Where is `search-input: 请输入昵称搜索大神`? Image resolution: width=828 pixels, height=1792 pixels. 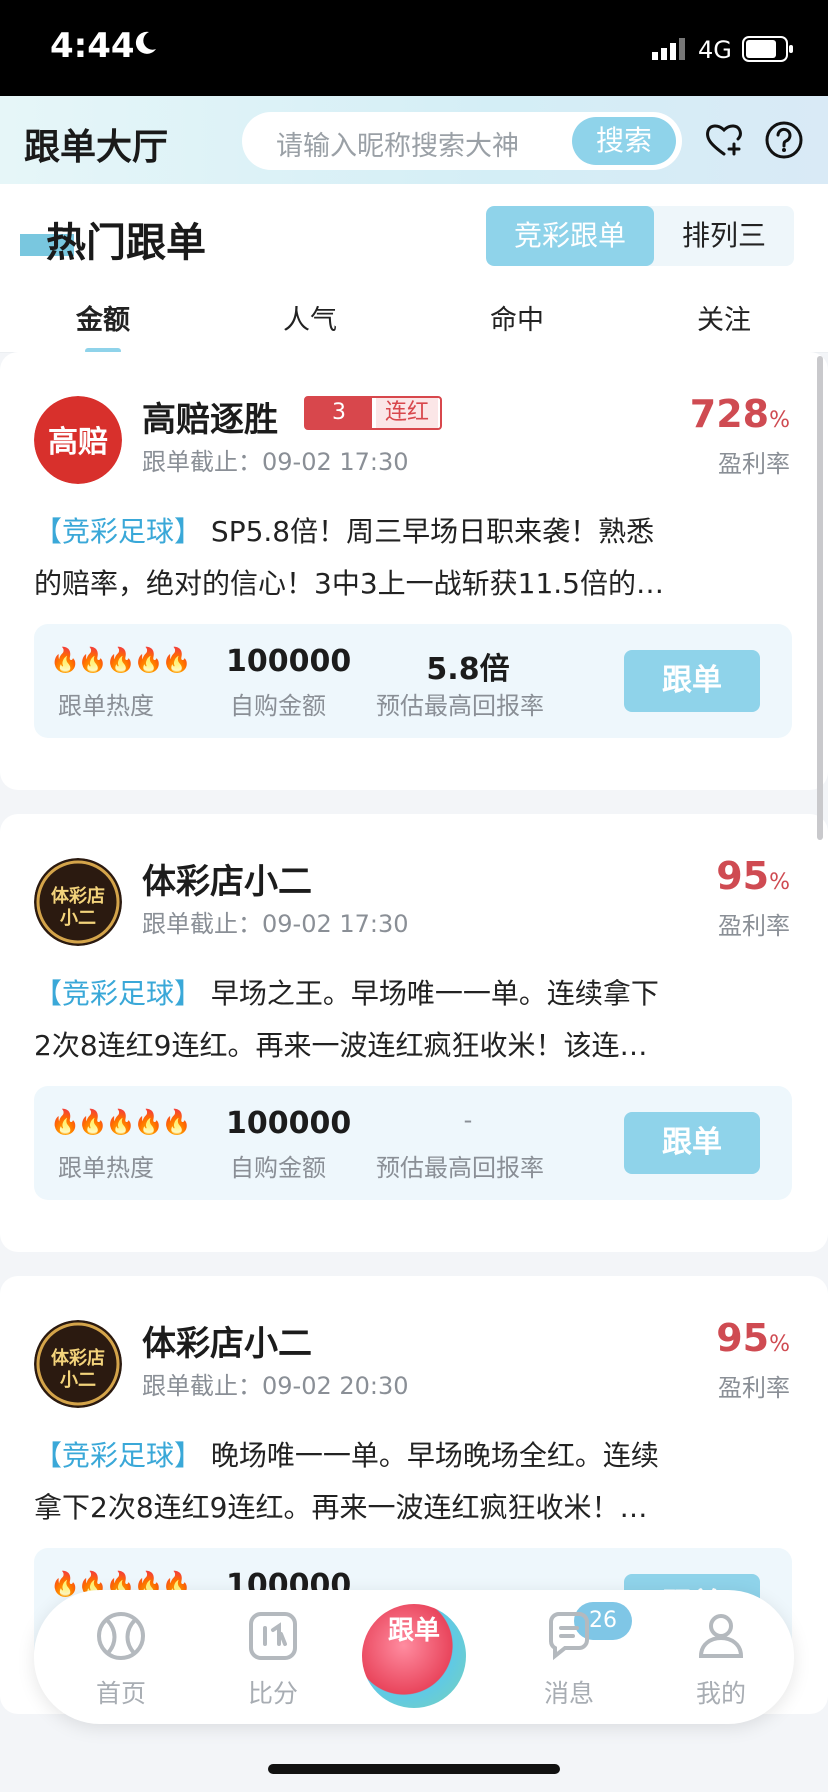
search-input: 请输入昵称搜索大神 is located at coordinates (397, 143).